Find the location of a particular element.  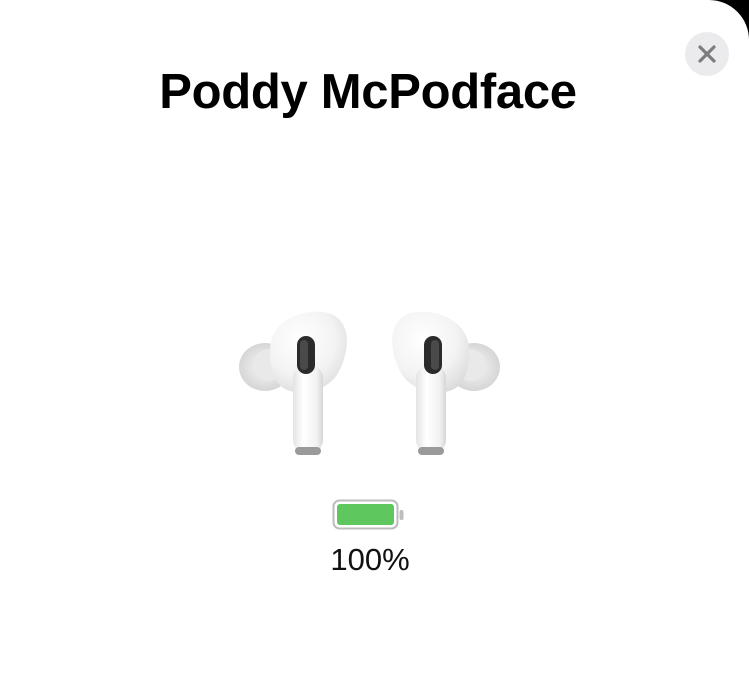

left-earbud is located at coordinates (293, 383).